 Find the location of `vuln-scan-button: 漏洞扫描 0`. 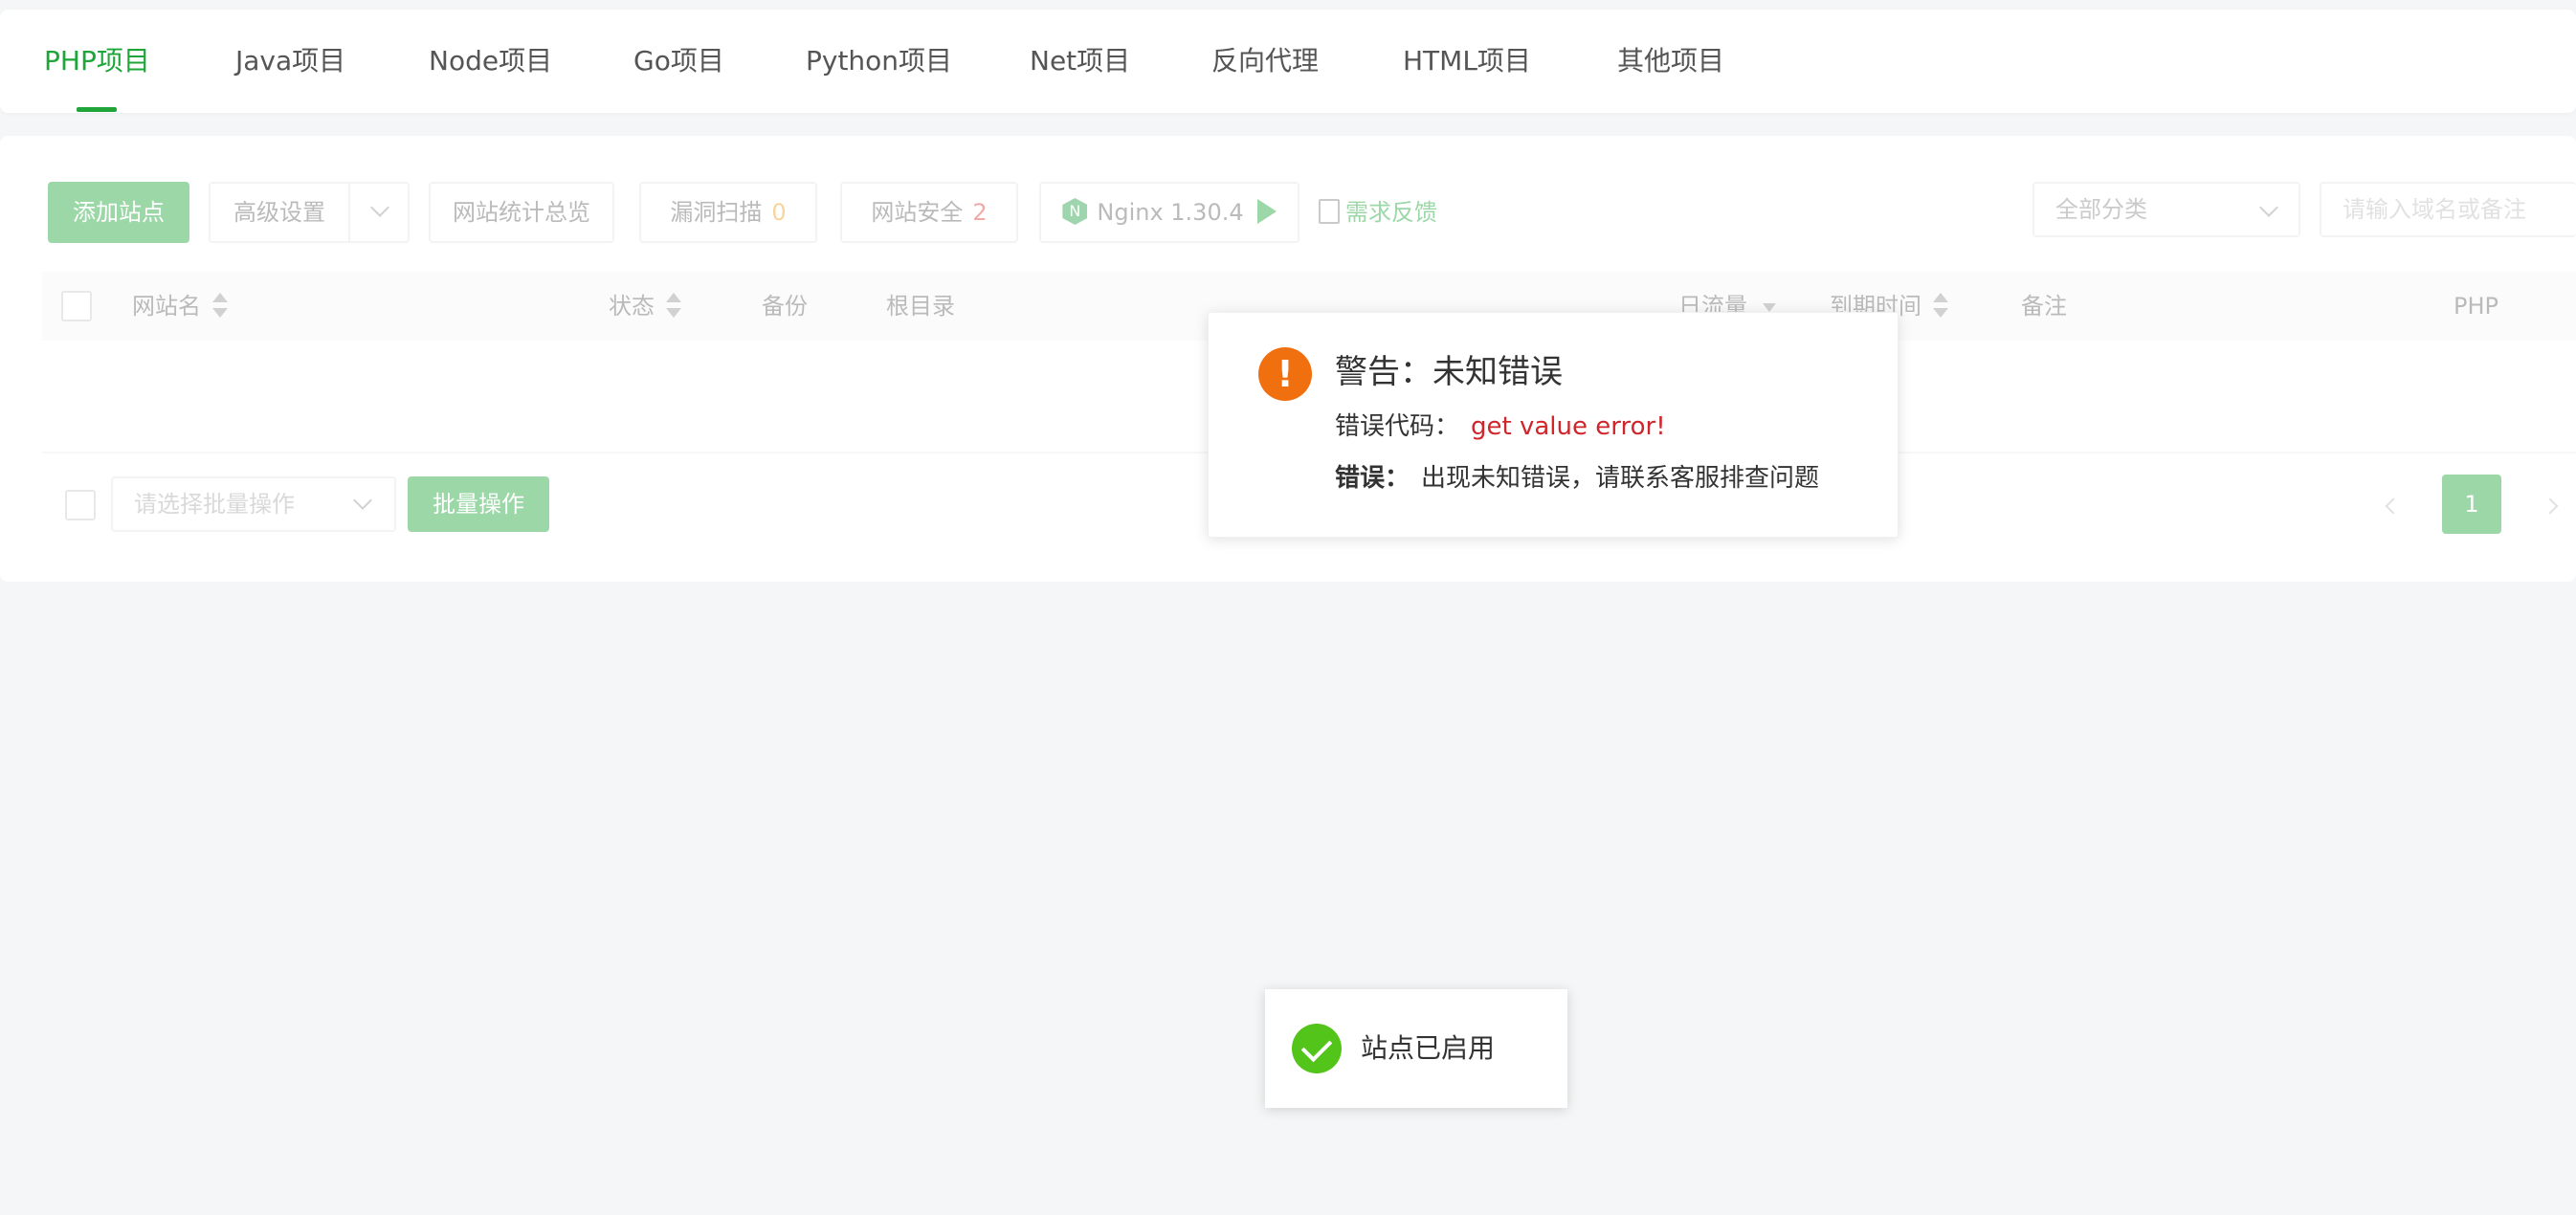

vuln-scan-button: 漏洞扫描 0 is located at coordinates (728, 212).